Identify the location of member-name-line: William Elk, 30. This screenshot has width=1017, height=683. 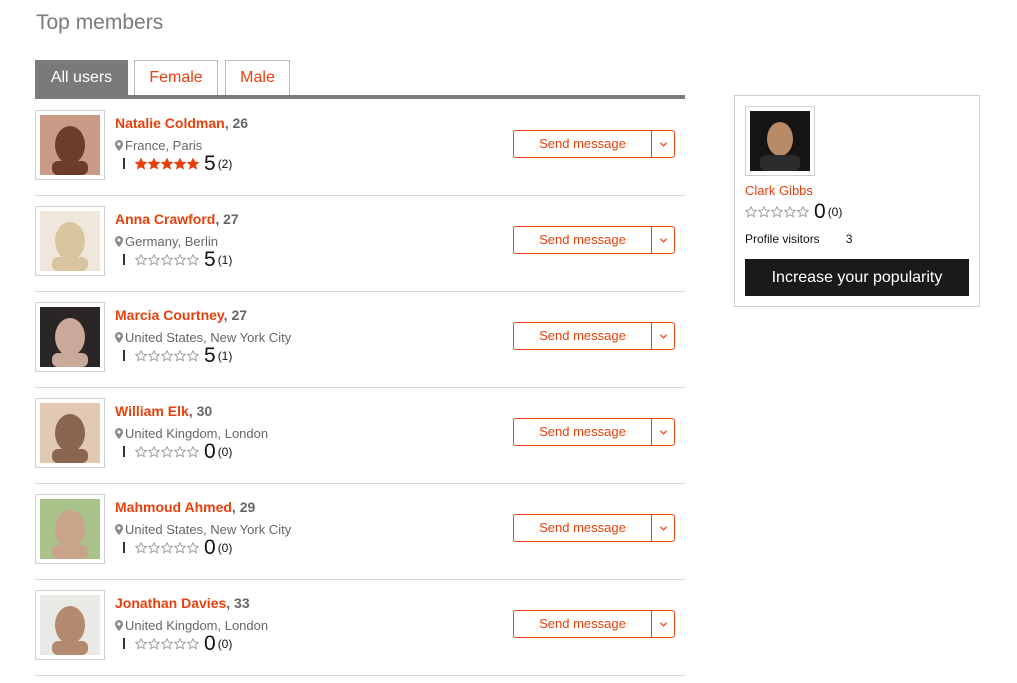
(163, 411).